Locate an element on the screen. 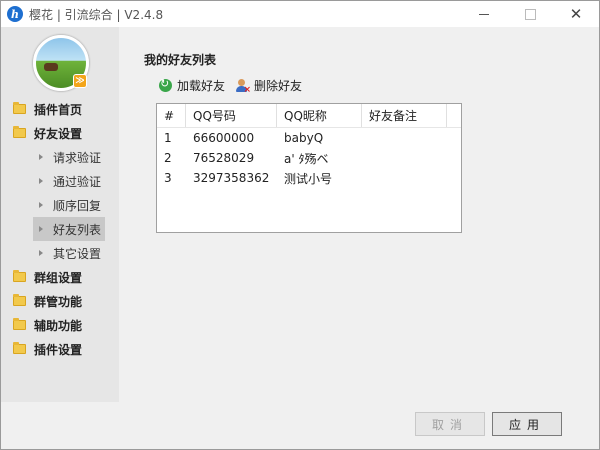  title-bar: h 樱花 | 引流综合 | V2.4.8 ✕ is located at coordinates (300, 14).